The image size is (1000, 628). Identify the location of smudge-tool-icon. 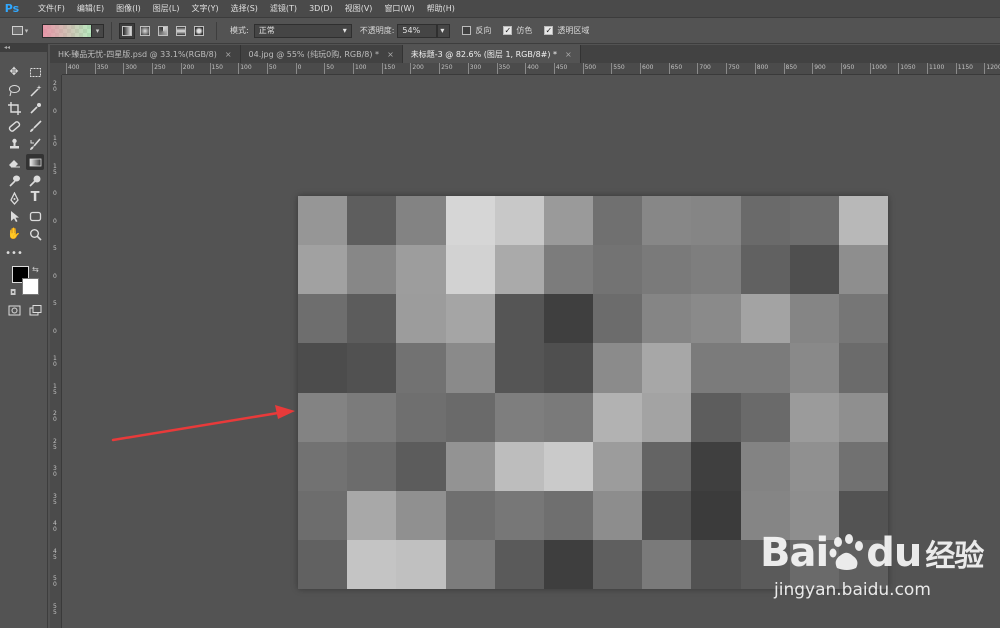
(14, 180).